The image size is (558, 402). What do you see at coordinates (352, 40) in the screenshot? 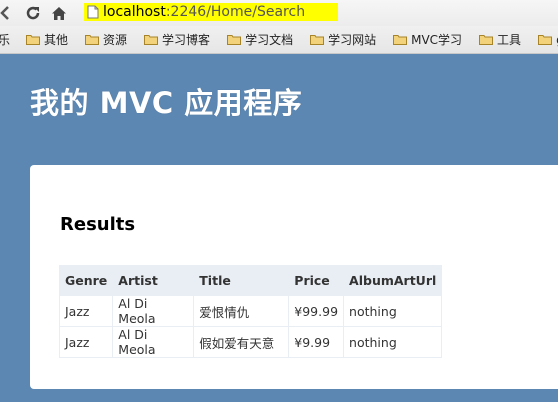
I see `bookmark-label: 学习网站` at bounding box center [352, 40].